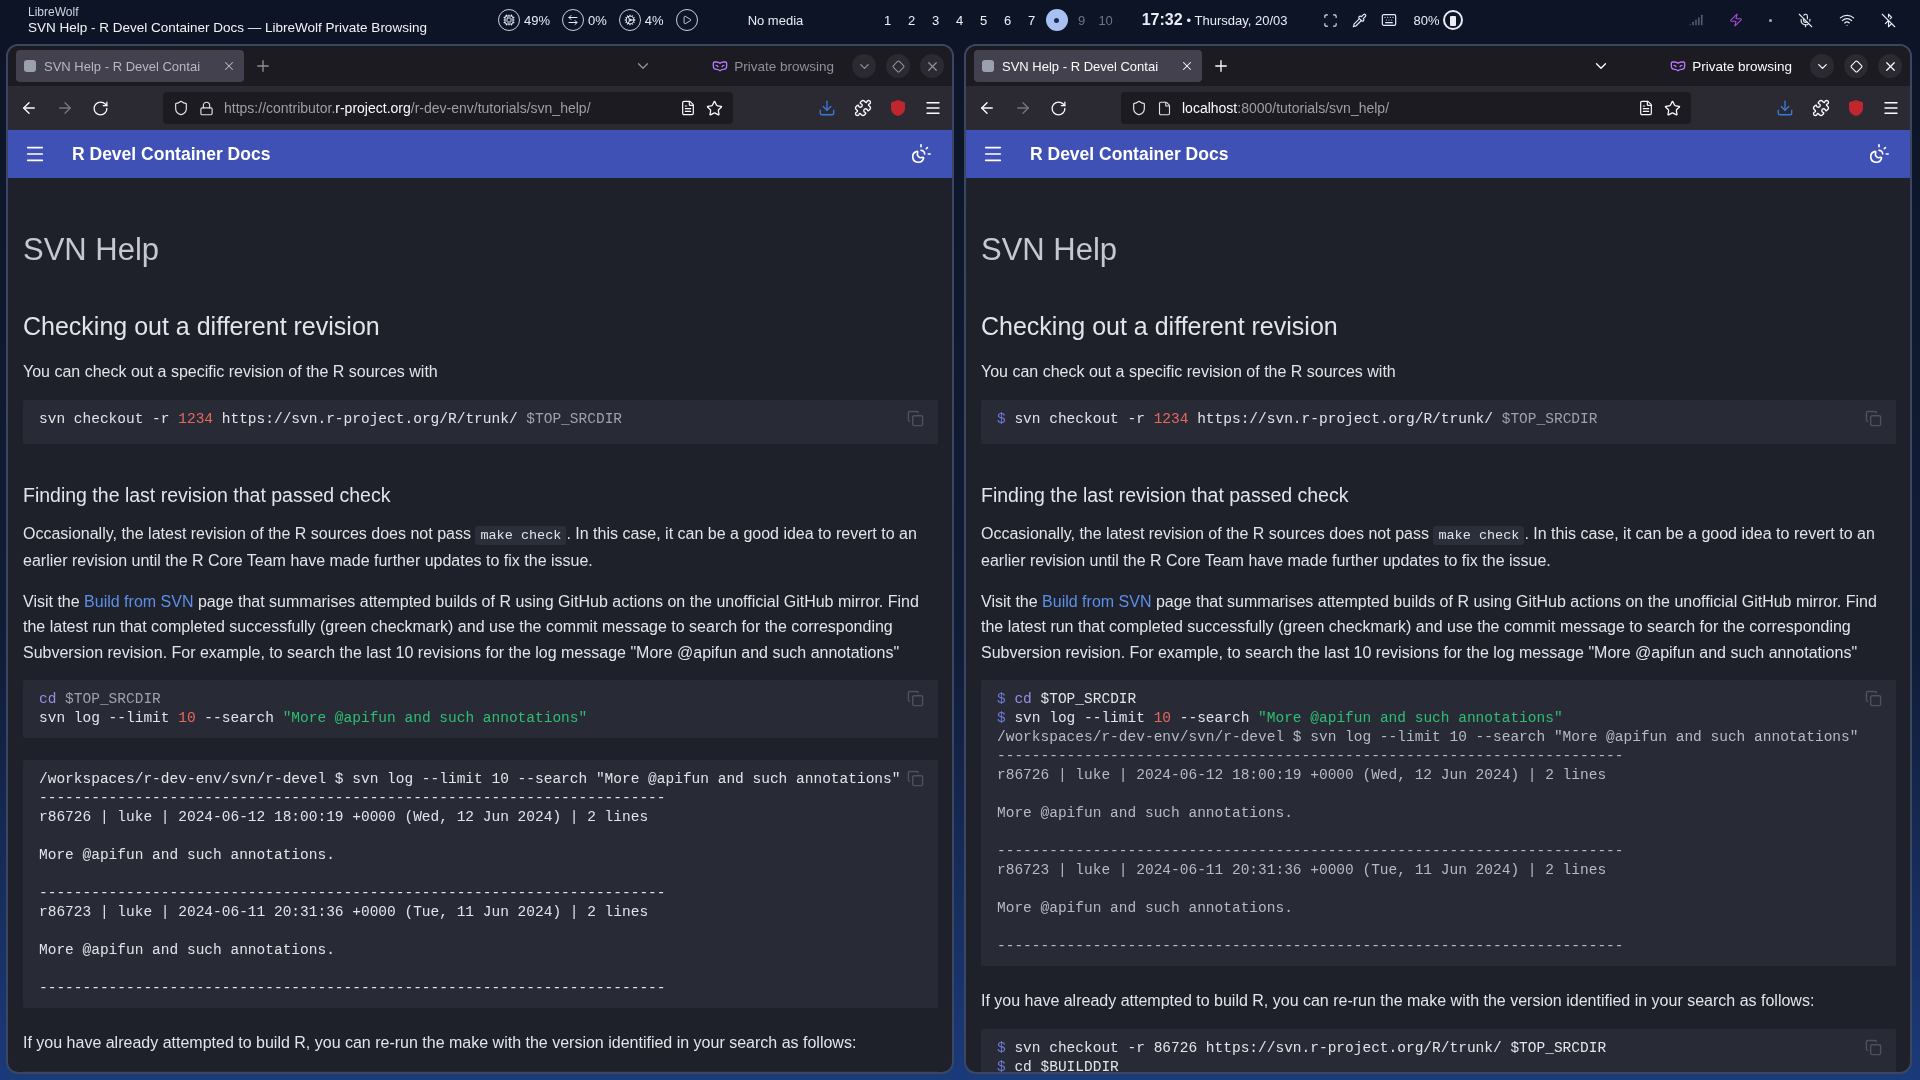 This screenshot has width=1920, height=1080. I want to click on app-name: LibreWolf, so click(54, 12).